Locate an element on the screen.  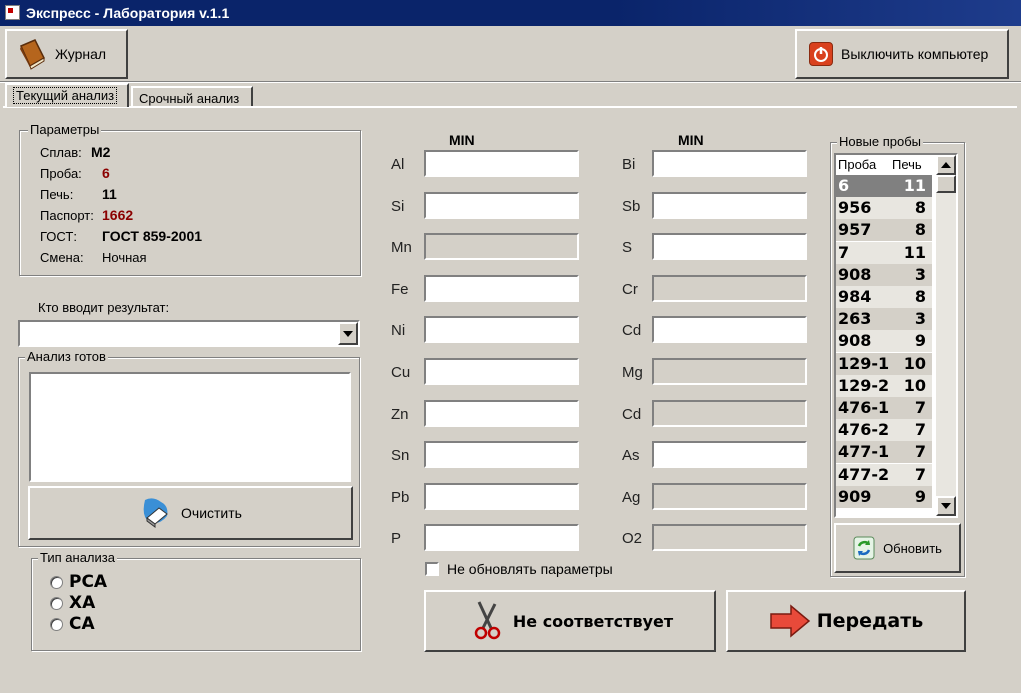
sample-row: 477-2 7 is located at coordinates (884, 474).